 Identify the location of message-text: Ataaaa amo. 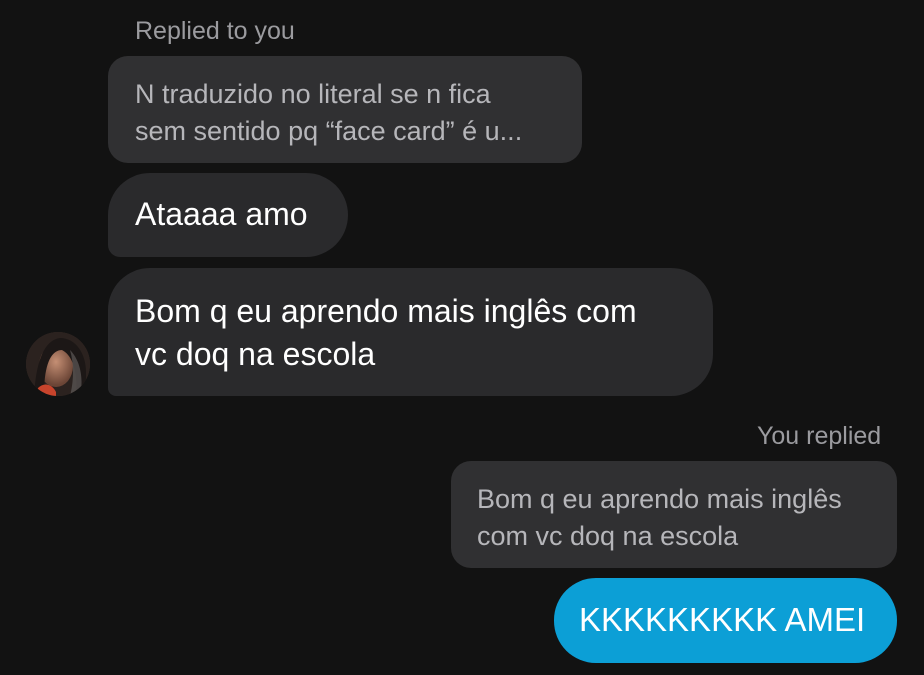
(221, 214).